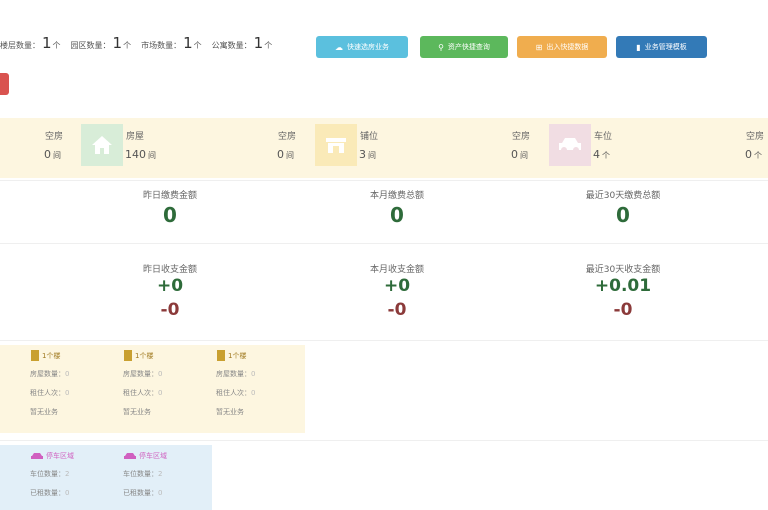 The height and width of the screenshot is (510, 768). Describe the element at coordinates (369, 137) in the screenshot. I see `overview-title: 铺位` at that location.